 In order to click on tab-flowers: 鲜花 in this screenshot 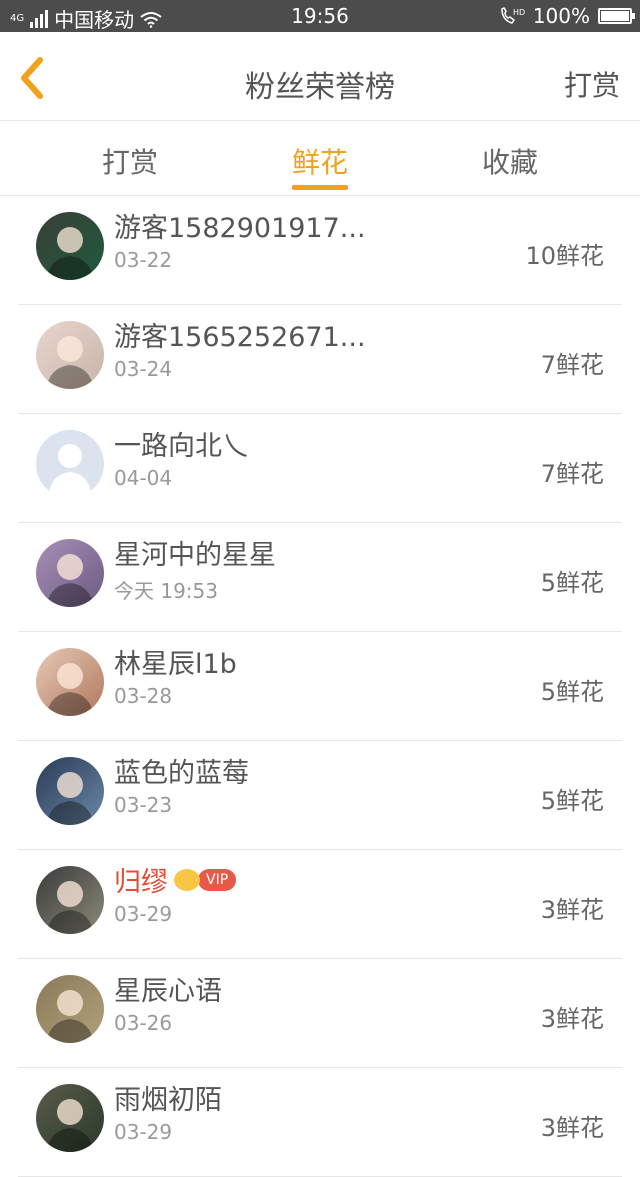, I will do `click(320, 161)`.